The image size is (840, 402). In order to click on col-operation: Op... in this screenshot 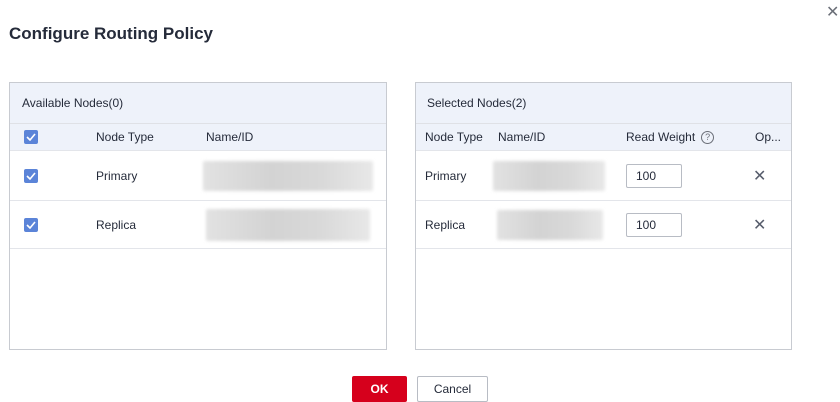, I will do `click(768, 137)`.